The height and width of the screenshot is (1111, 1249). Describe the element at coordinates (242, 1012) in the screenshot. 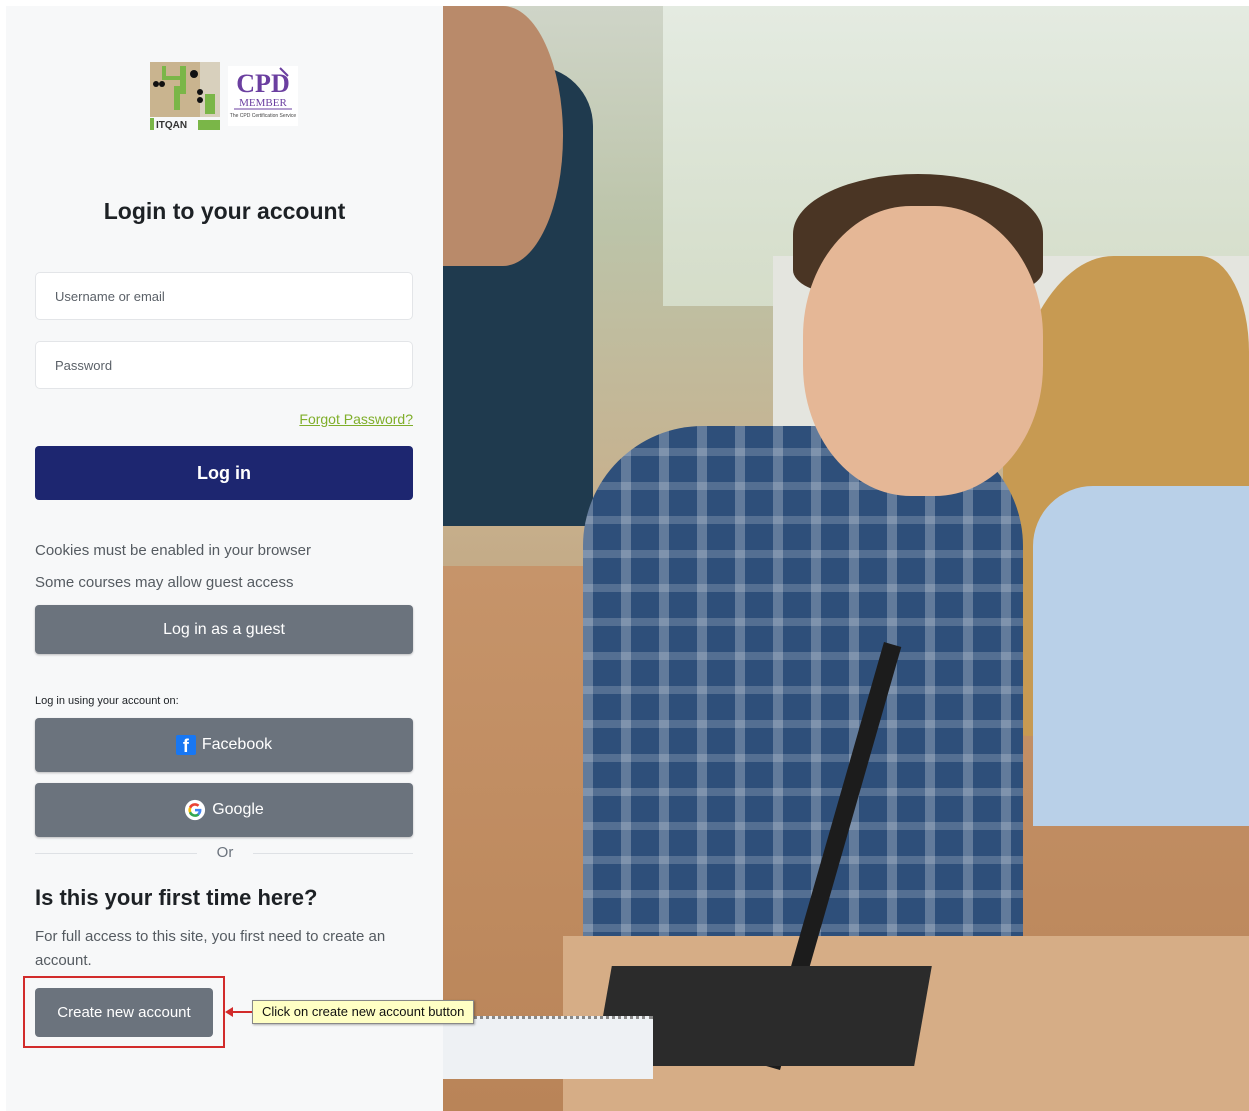

I see `annotation-arrow` at that location.